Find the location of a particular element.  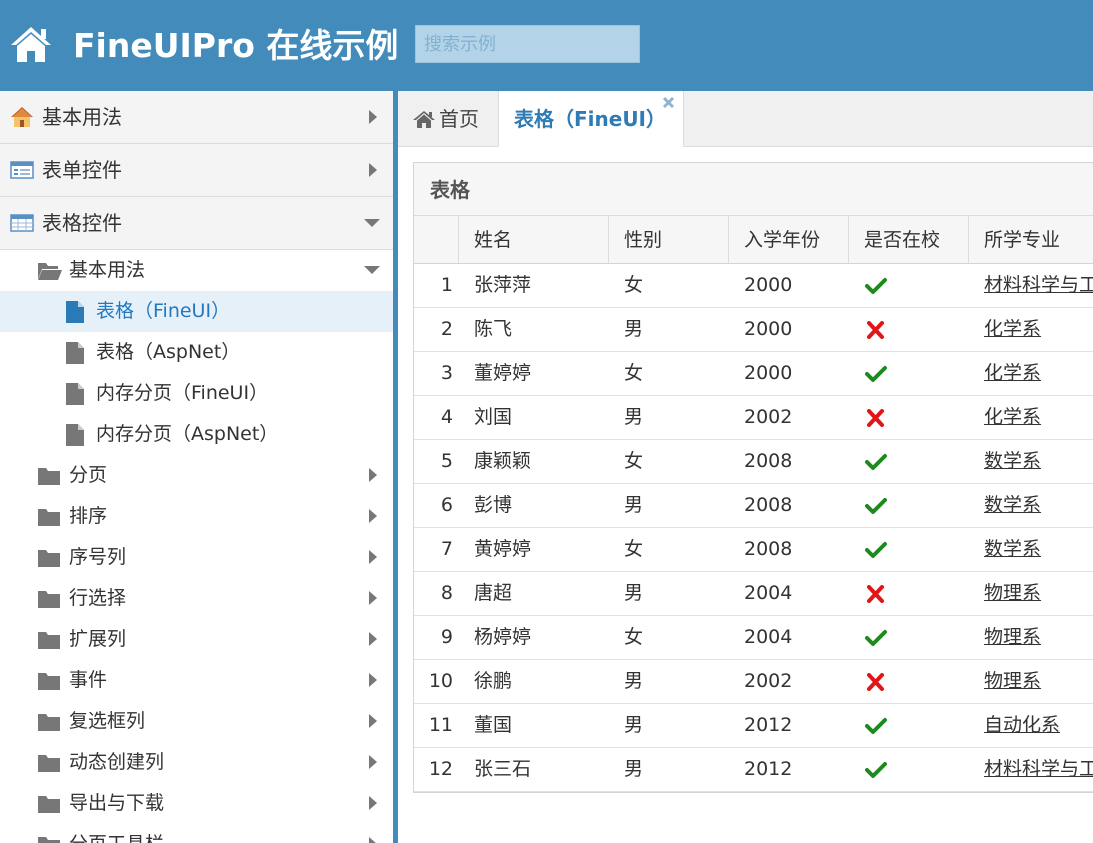

major-link: 自动化系 is located at coordinates (1022, 725).